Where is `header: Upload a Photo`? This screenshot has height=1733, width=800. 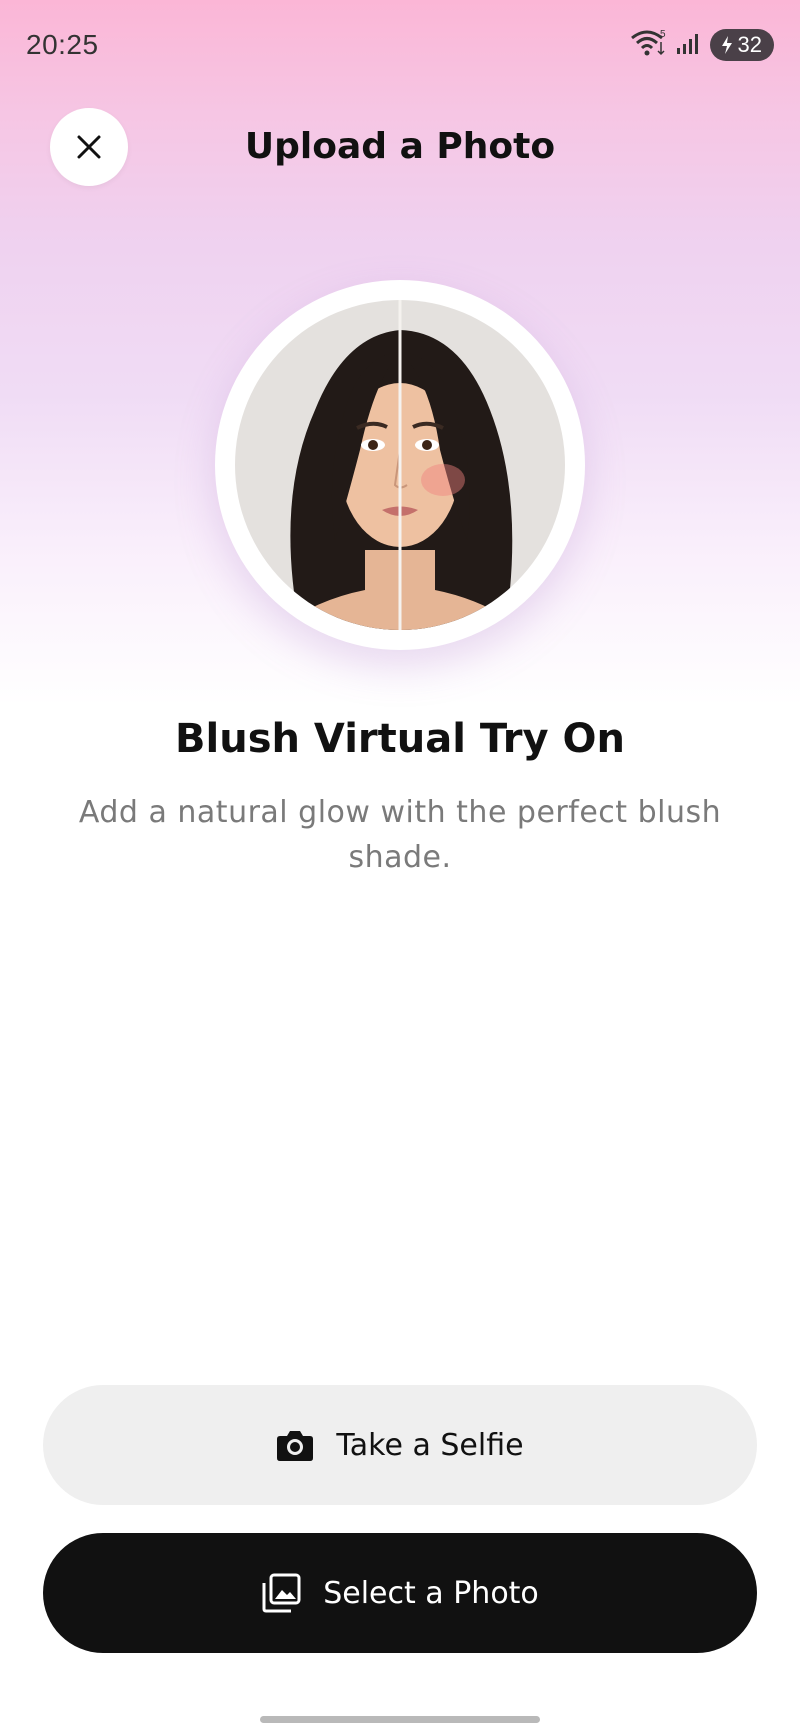
header: Upload a Photo is located at coordinates (400, 148).